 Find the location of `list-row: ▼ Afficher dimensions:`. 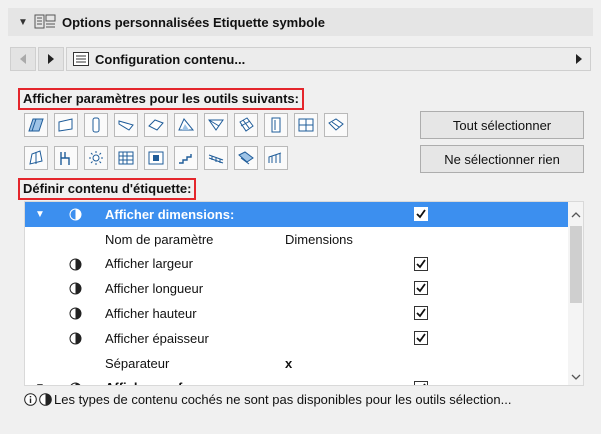

list-row: ▼ Afficher dimensions: is located at coordinates (296, 214).